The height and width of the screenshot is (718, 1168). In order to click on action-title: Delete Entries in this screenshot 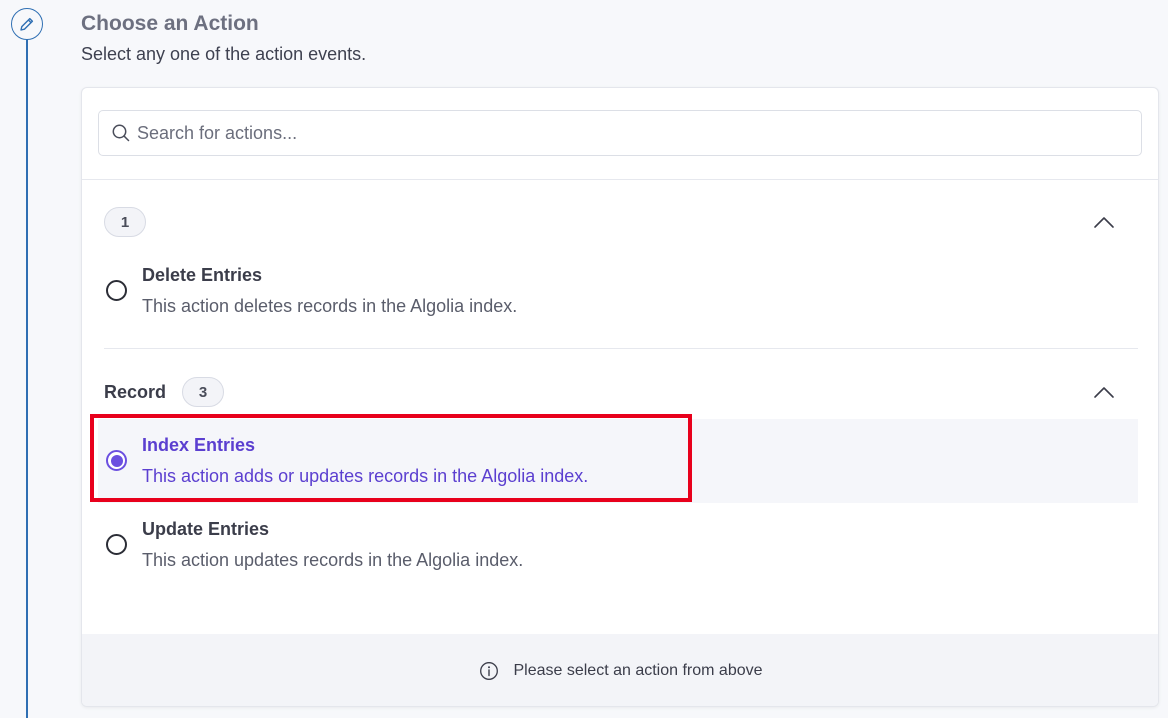, I will do `click(202, 275)`.